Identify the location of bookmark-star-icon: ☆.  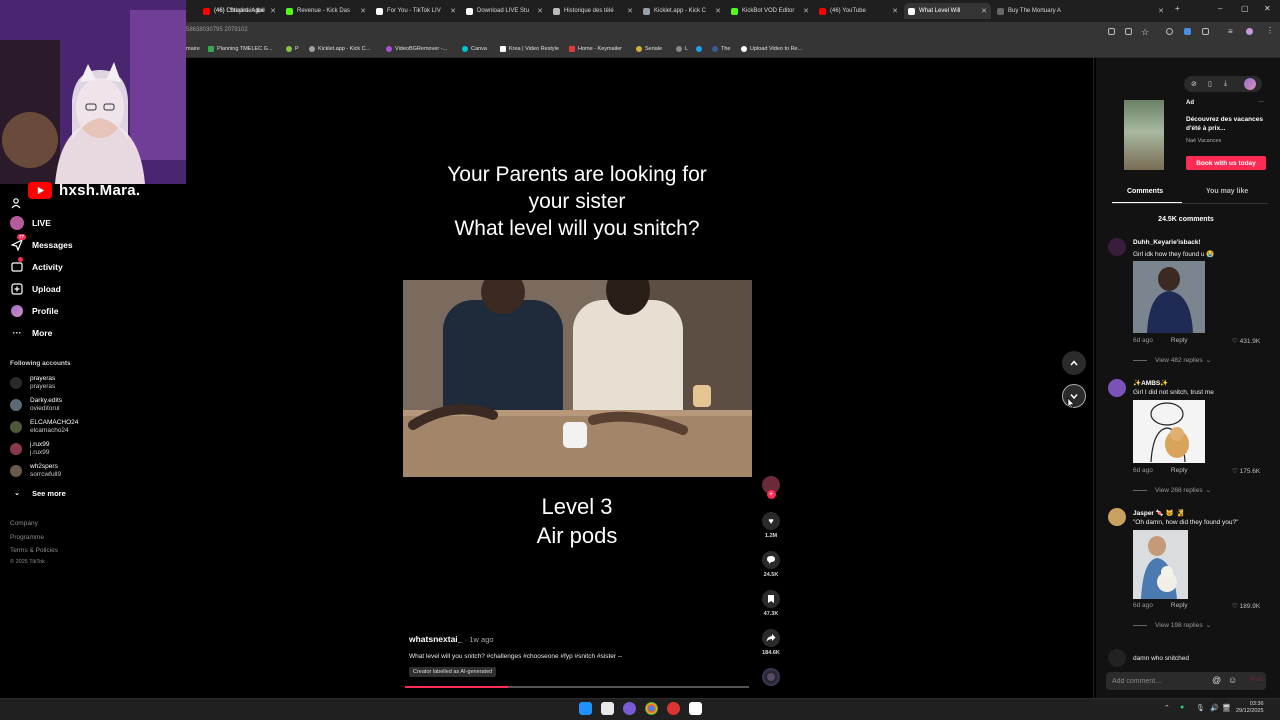
(1145, 32).